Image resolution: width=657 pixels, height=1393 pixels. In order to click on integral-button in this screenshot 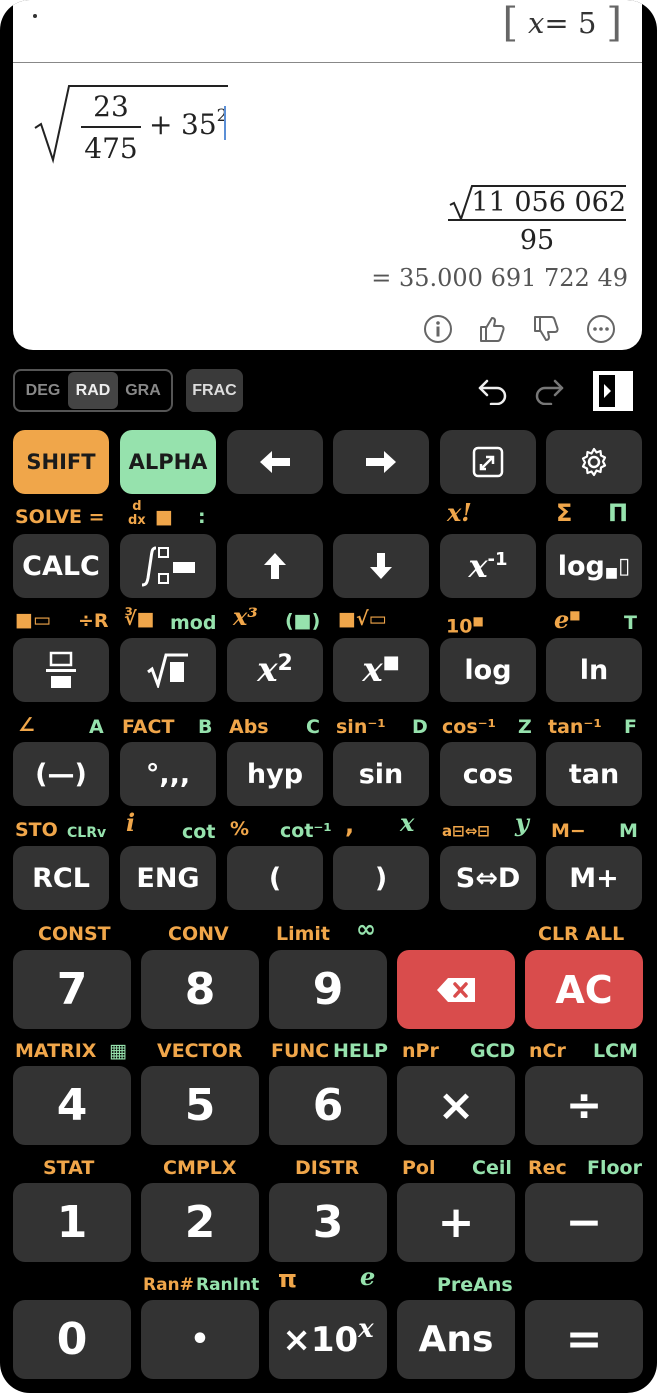, I will do `click(168, 566)`.